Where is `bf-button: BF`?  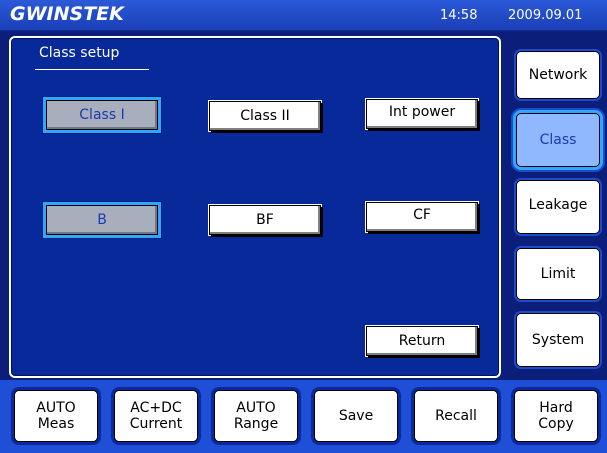 bf-button: BF is located at coordinates (265, 220).